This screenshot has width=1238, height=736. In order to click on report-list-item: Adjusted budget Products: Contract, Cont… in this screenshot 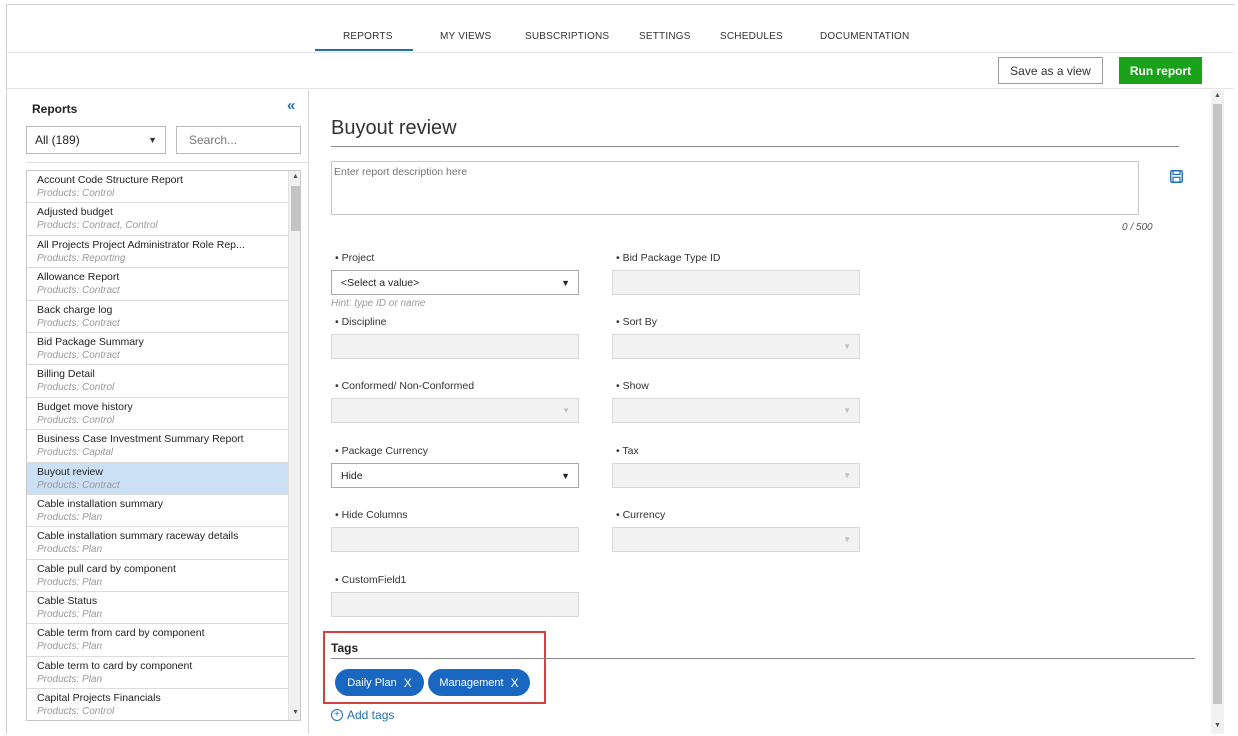, I will do `click(157, 219)`.